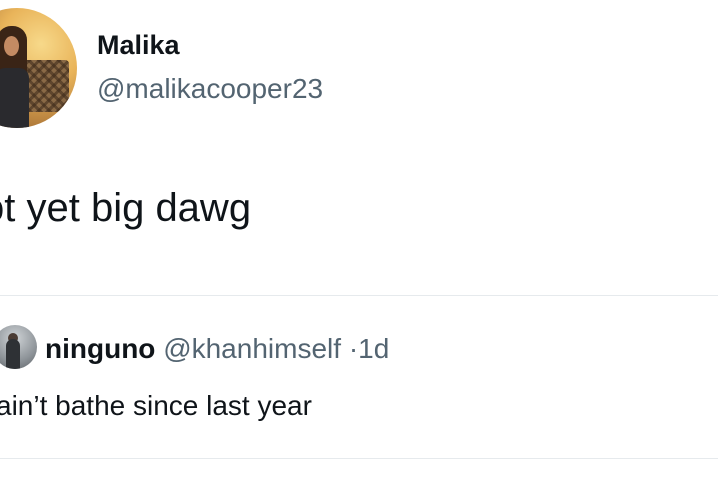 Image resolution: width=718 pixels, height=479 pixels. Describe the element at coordinates (11, 46) in the screenshot. I see `avatar-photo-face` at that location.